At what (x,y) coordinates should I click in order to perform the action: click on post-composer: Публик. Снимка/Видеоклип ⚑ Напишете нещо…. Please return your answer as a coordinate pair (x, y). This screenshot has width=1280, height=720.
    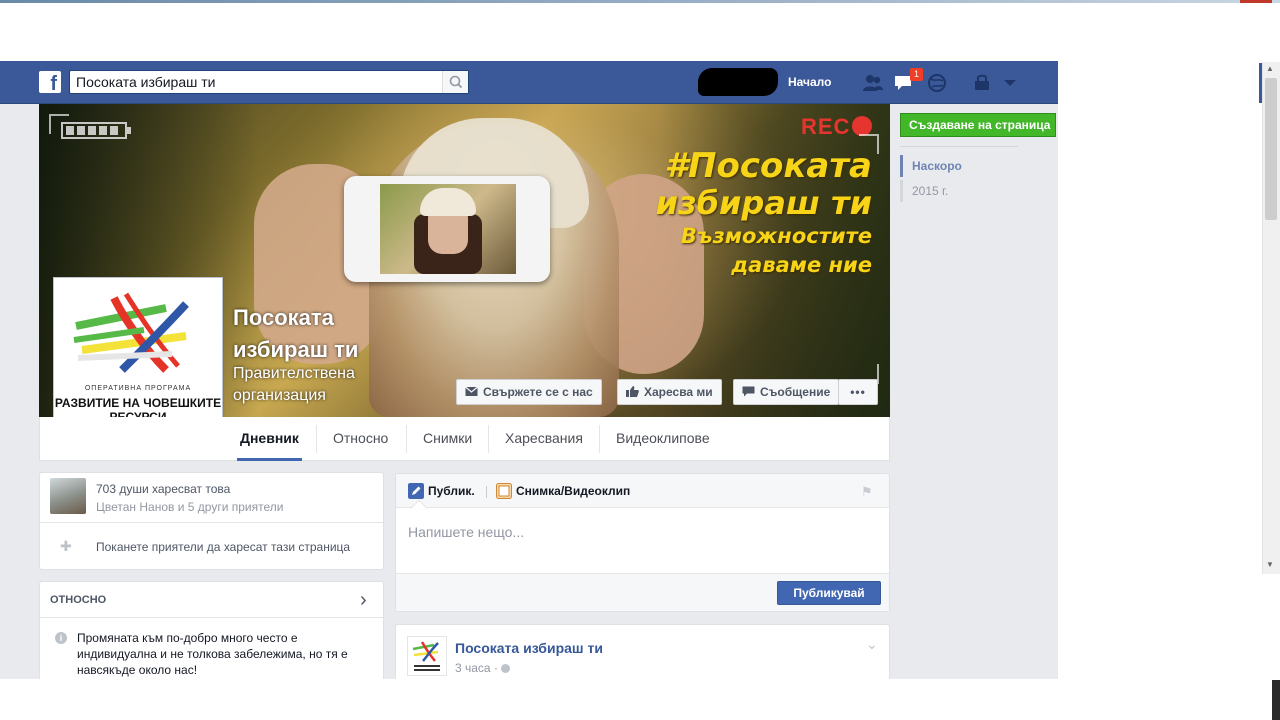
    Looking at the image, I should click on (642, 542).